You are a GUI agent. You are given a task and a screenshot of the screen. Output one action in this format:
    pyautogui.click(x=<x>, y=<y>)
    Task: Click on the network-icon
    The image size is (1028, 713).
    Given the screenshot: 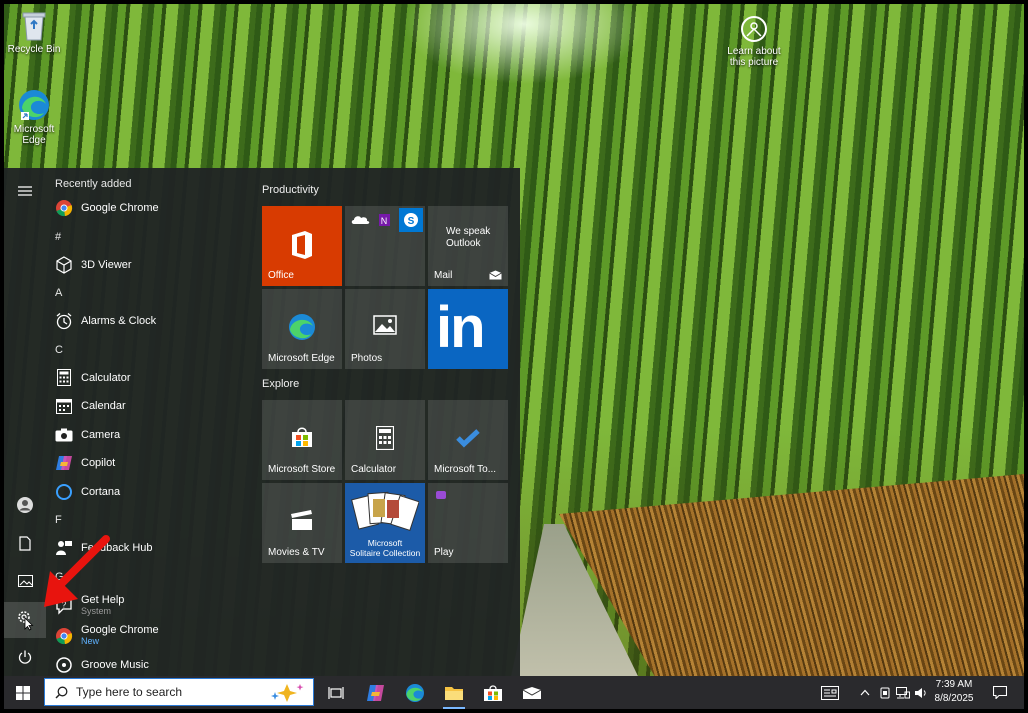 What is the action you would take?
    pyautogui.click(x=903, y=692)
    